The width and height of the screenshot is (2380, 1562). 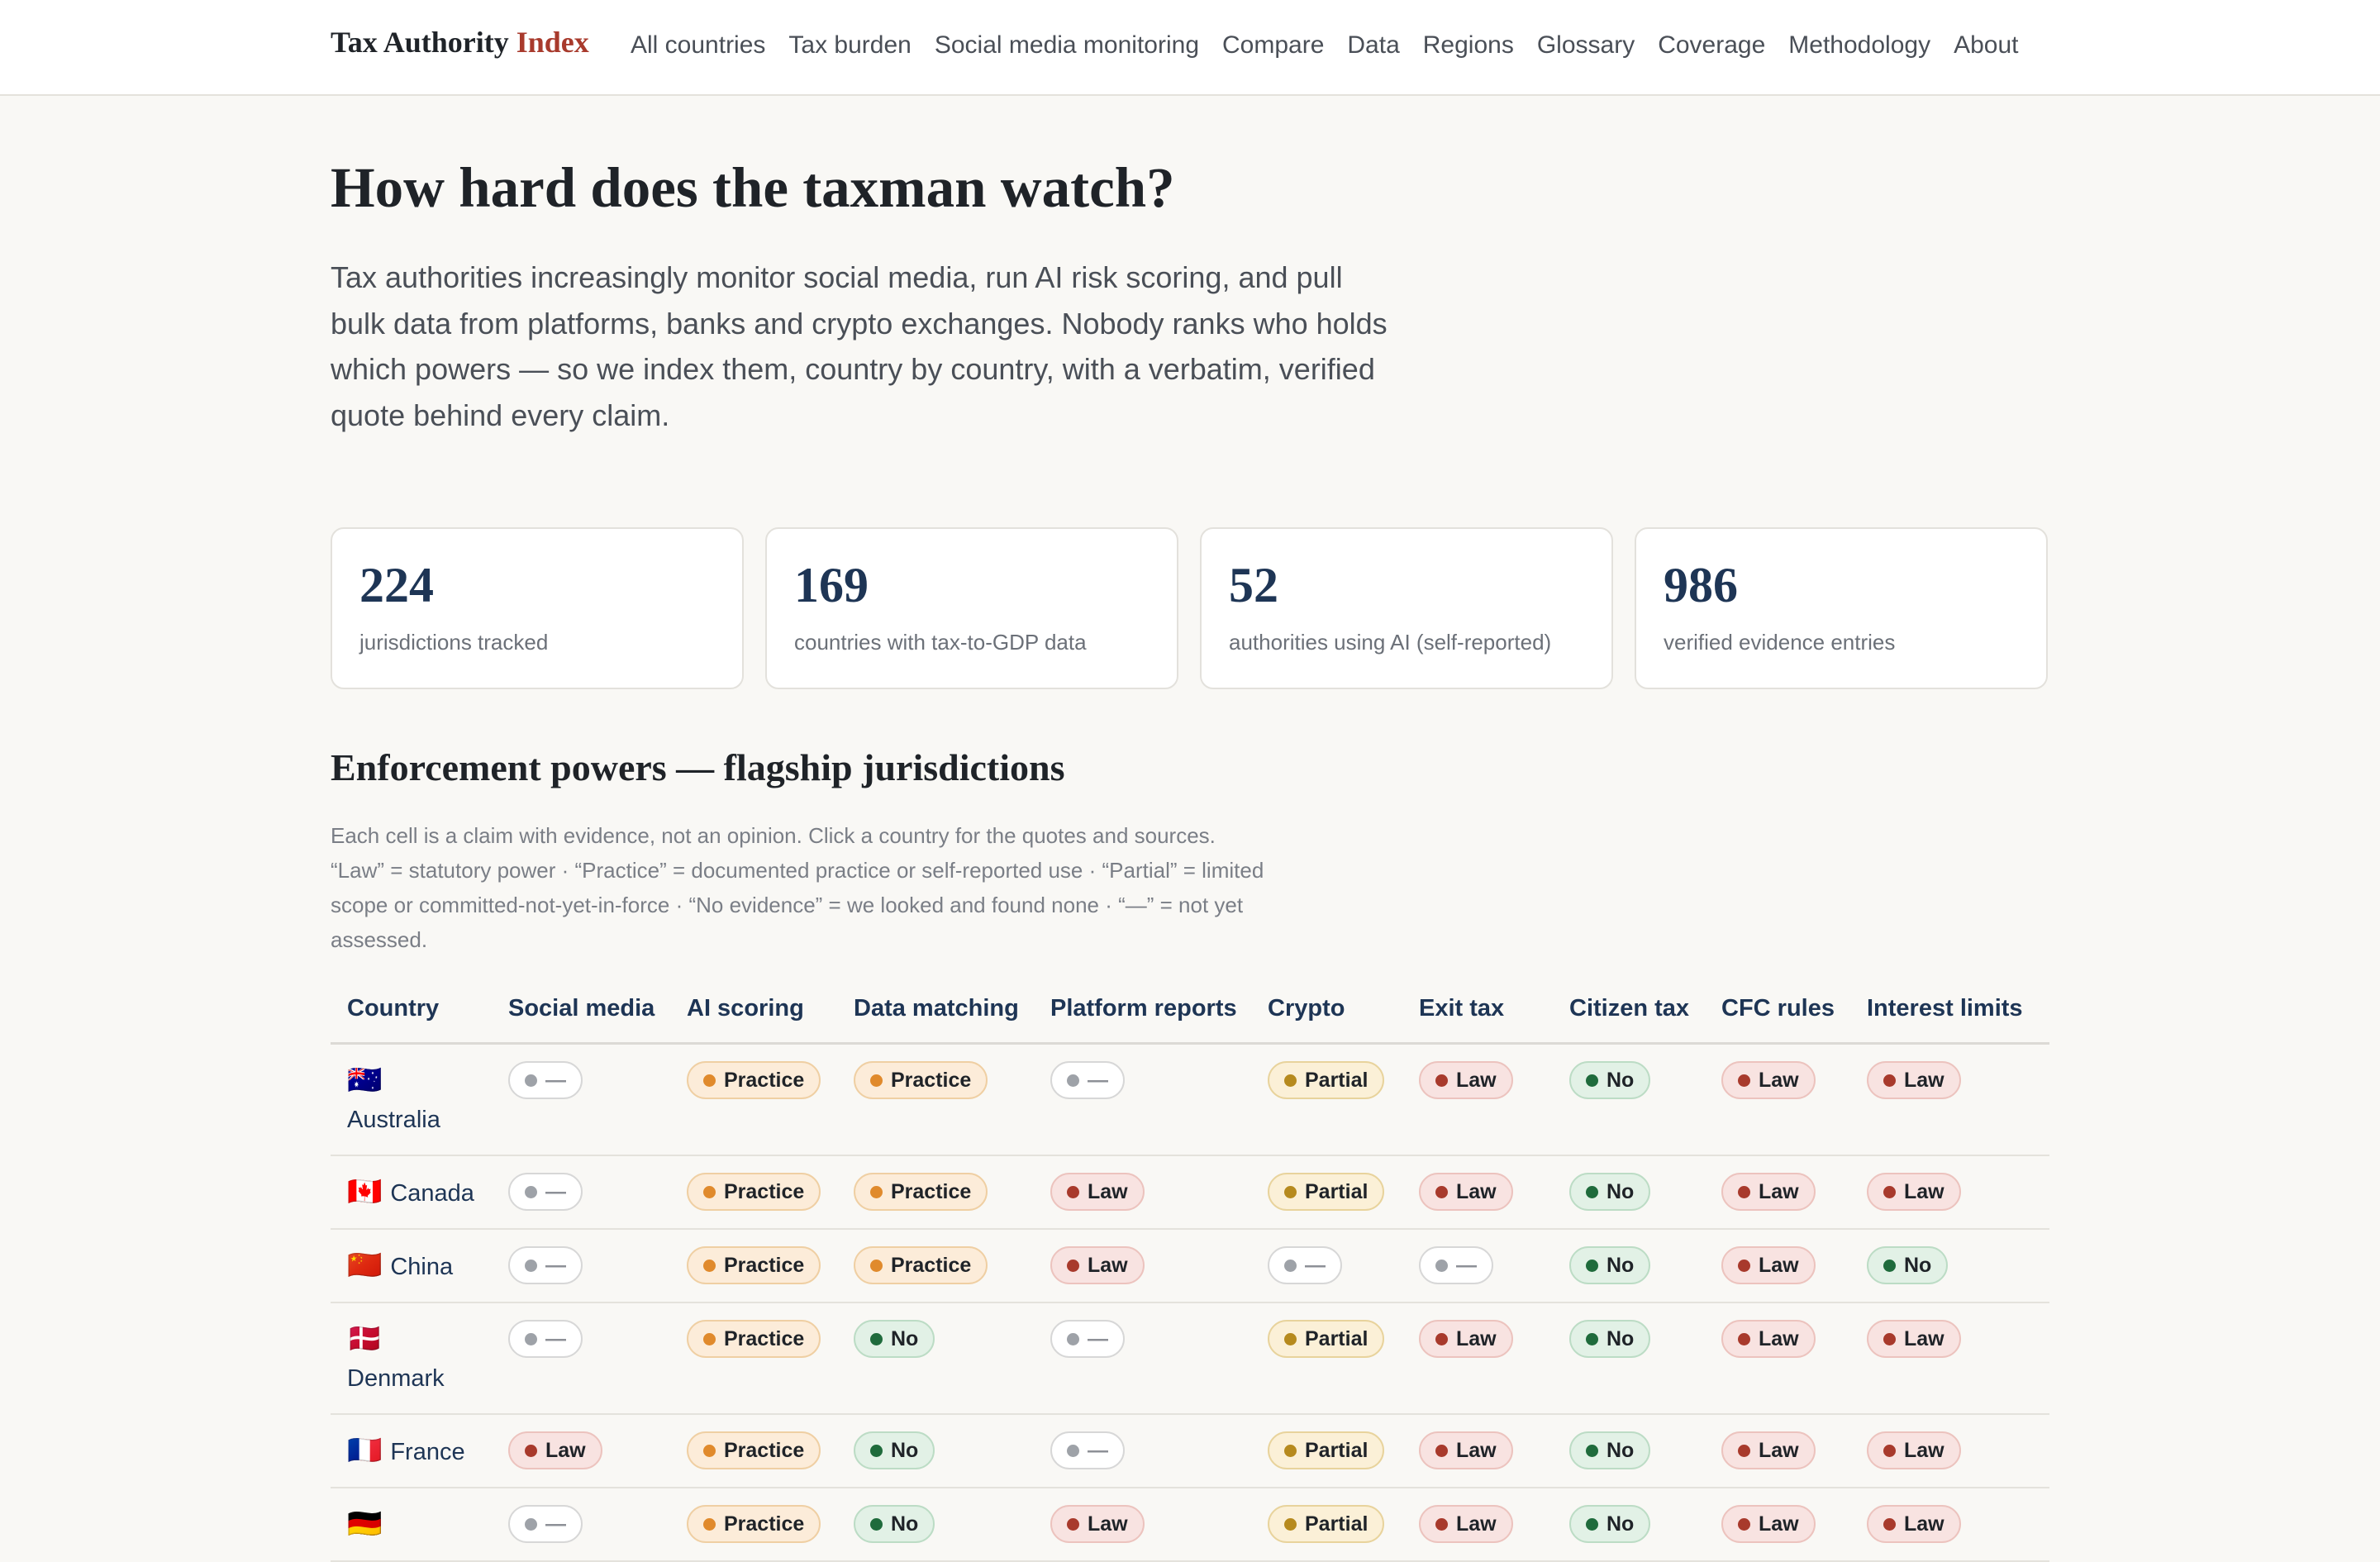 I want to click on country-cell: 🇩🇪, so click(x=411, y=1525).